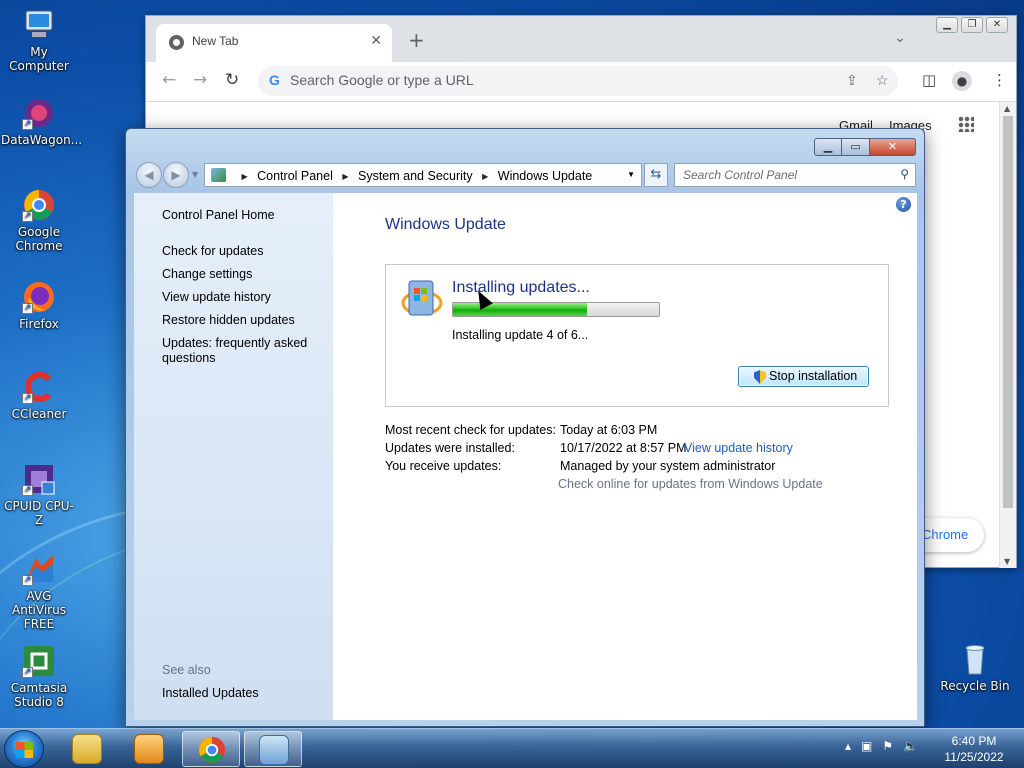 This screenshot has height=768, width=1024. Describe the element at coordinates (216, 297) in the screenshot. I see `view-update-history-link: View update history` at that location.